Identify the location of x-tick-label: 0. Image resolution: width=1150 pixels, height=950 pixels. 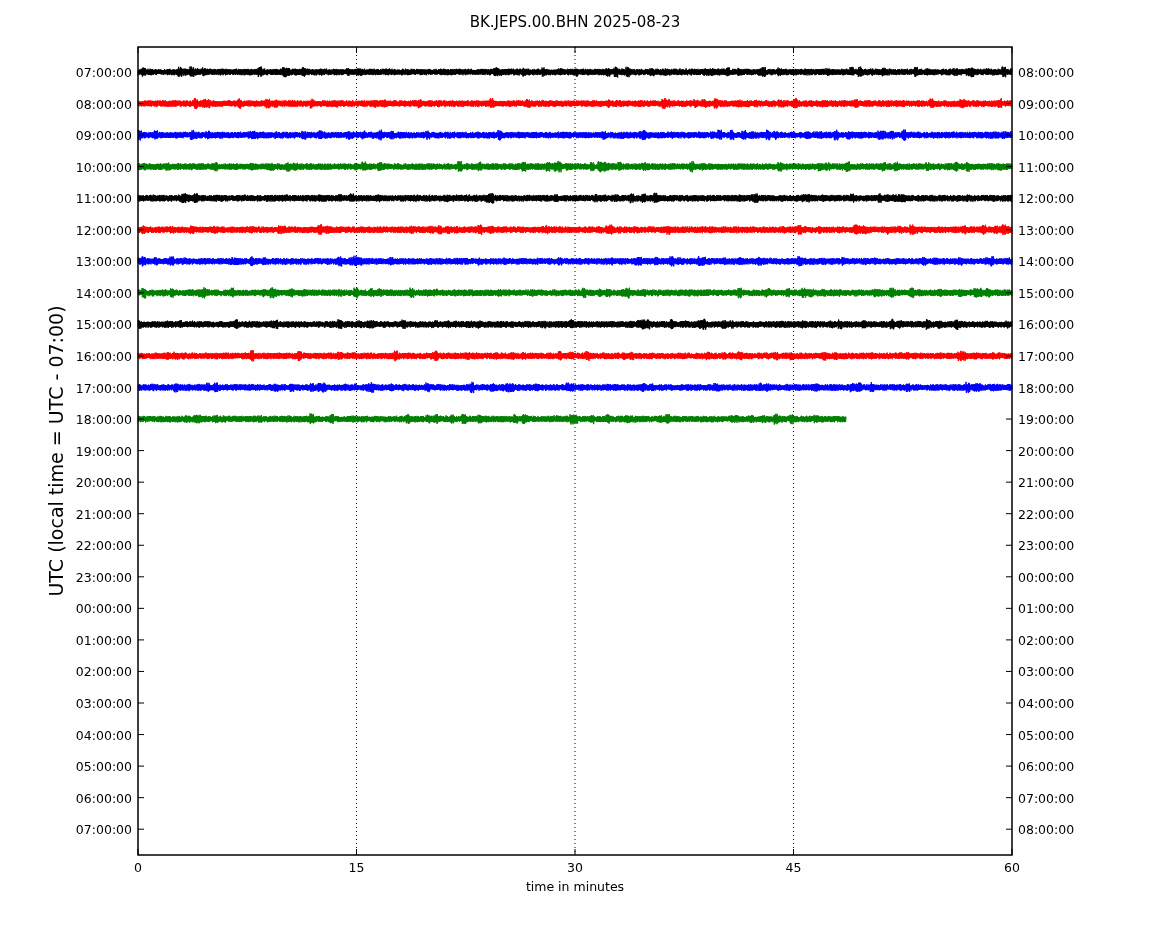
(138, 867).